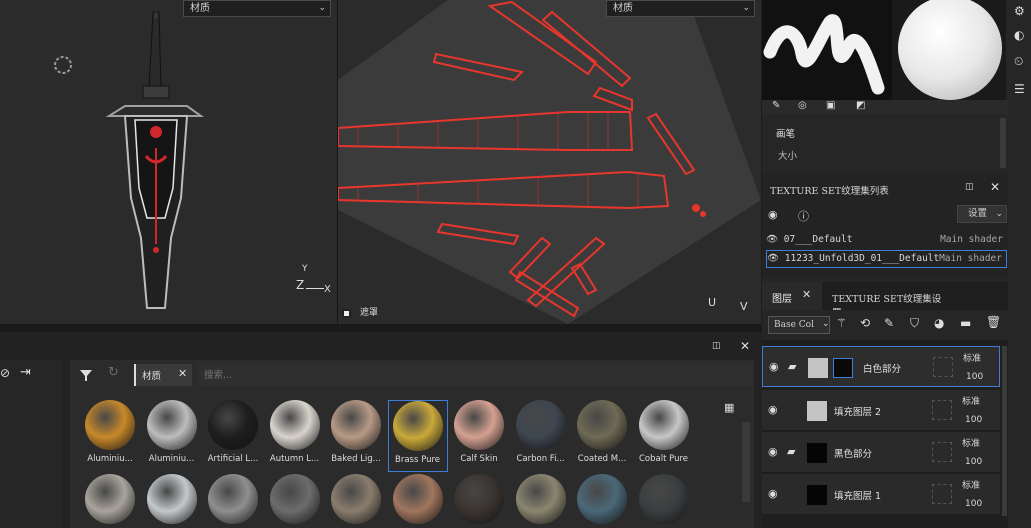  I want to click on layer-row-selected: ◉ ▰ 白色部分 标准 100, so click(881, 366).